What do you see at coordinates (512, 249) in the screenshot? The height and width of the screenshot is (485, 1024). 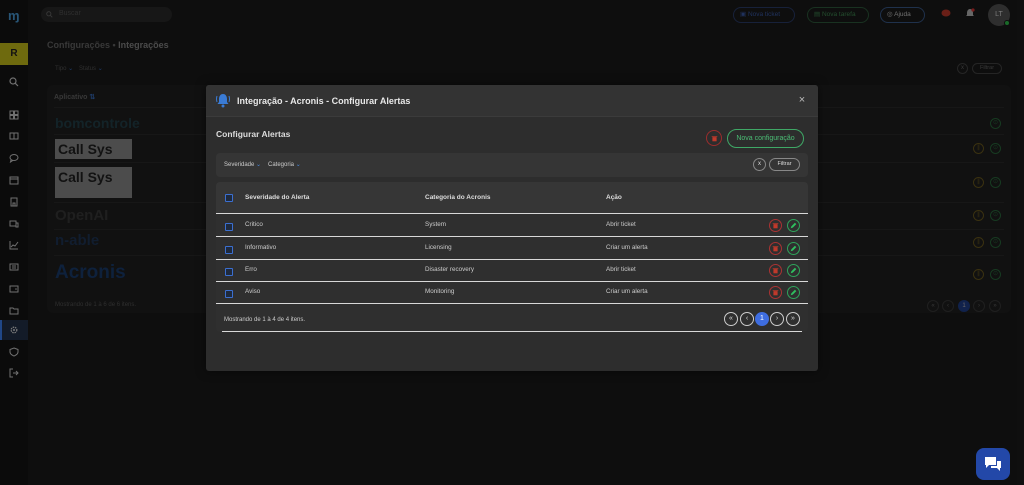 I see `table-row: Informativo Licensing Criar um alerta` at bounding box center [512, 249].